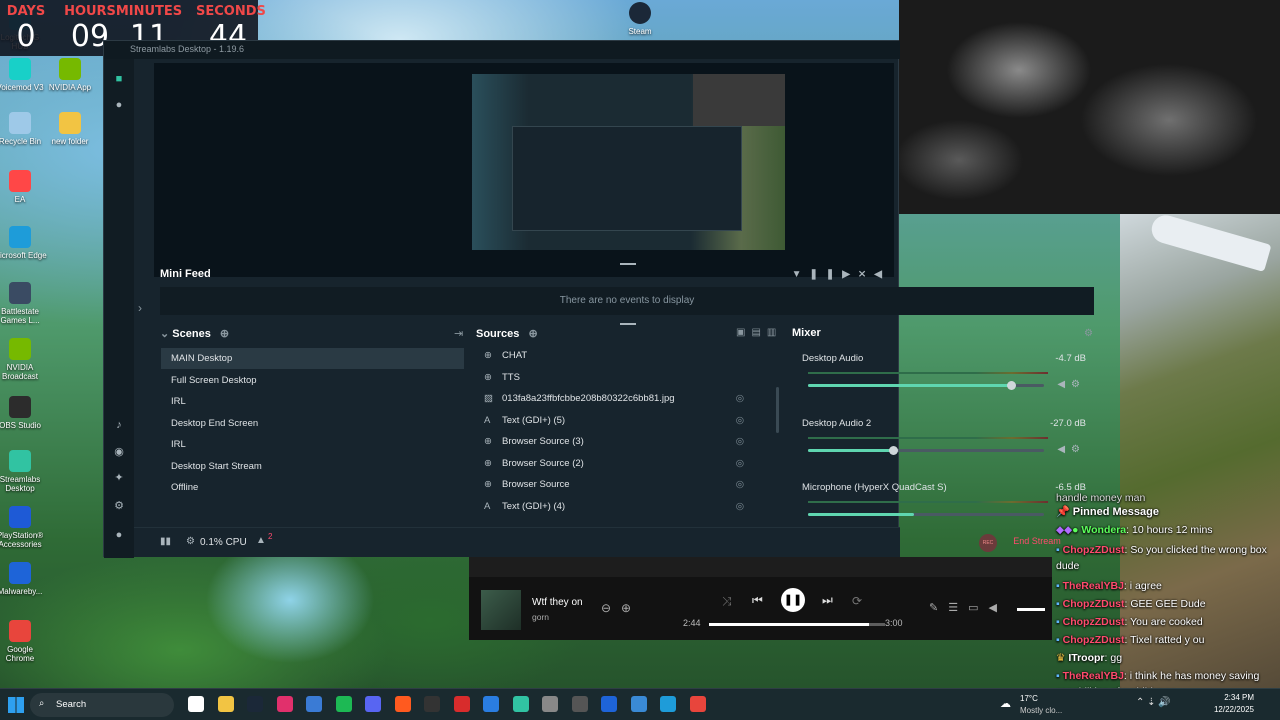 The height and width of the screenshot is (720, 1280). I want to click on desktop-icon: Recycle Bin, so click(24, 129).